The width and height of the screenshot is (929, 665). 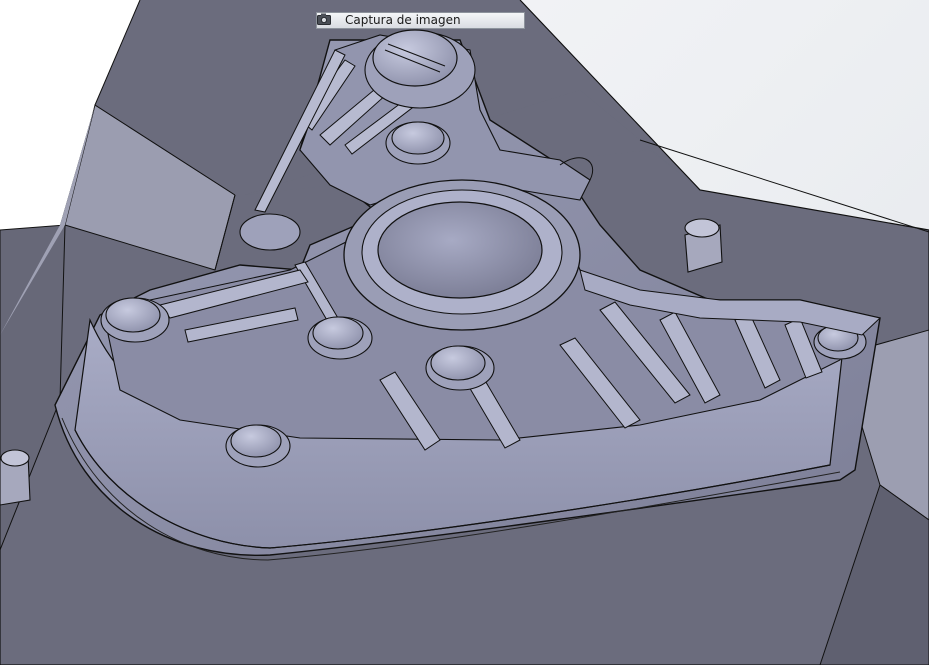 I want to click on image-capture-toolbar: Captura de imagen, so click(x=420, y=20).